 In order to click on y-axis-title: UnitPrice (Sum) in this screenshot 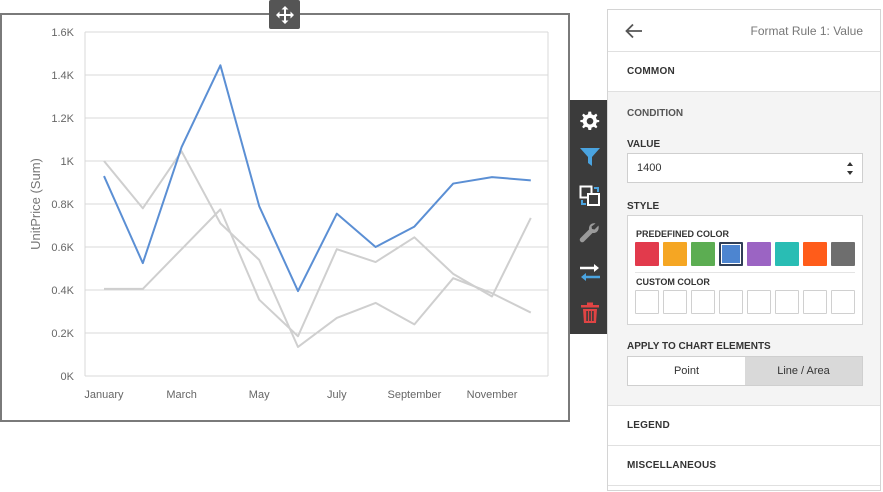, I will do `click(35, 204)`.